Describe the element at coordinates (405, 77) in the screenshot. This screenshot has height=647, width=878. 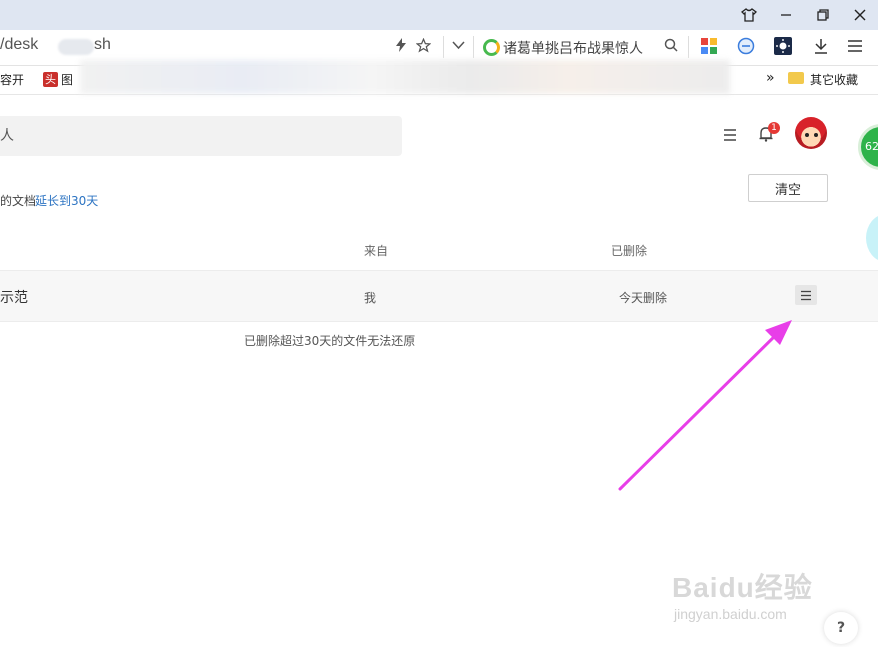
I see `bookmarks-redaction` at that location.